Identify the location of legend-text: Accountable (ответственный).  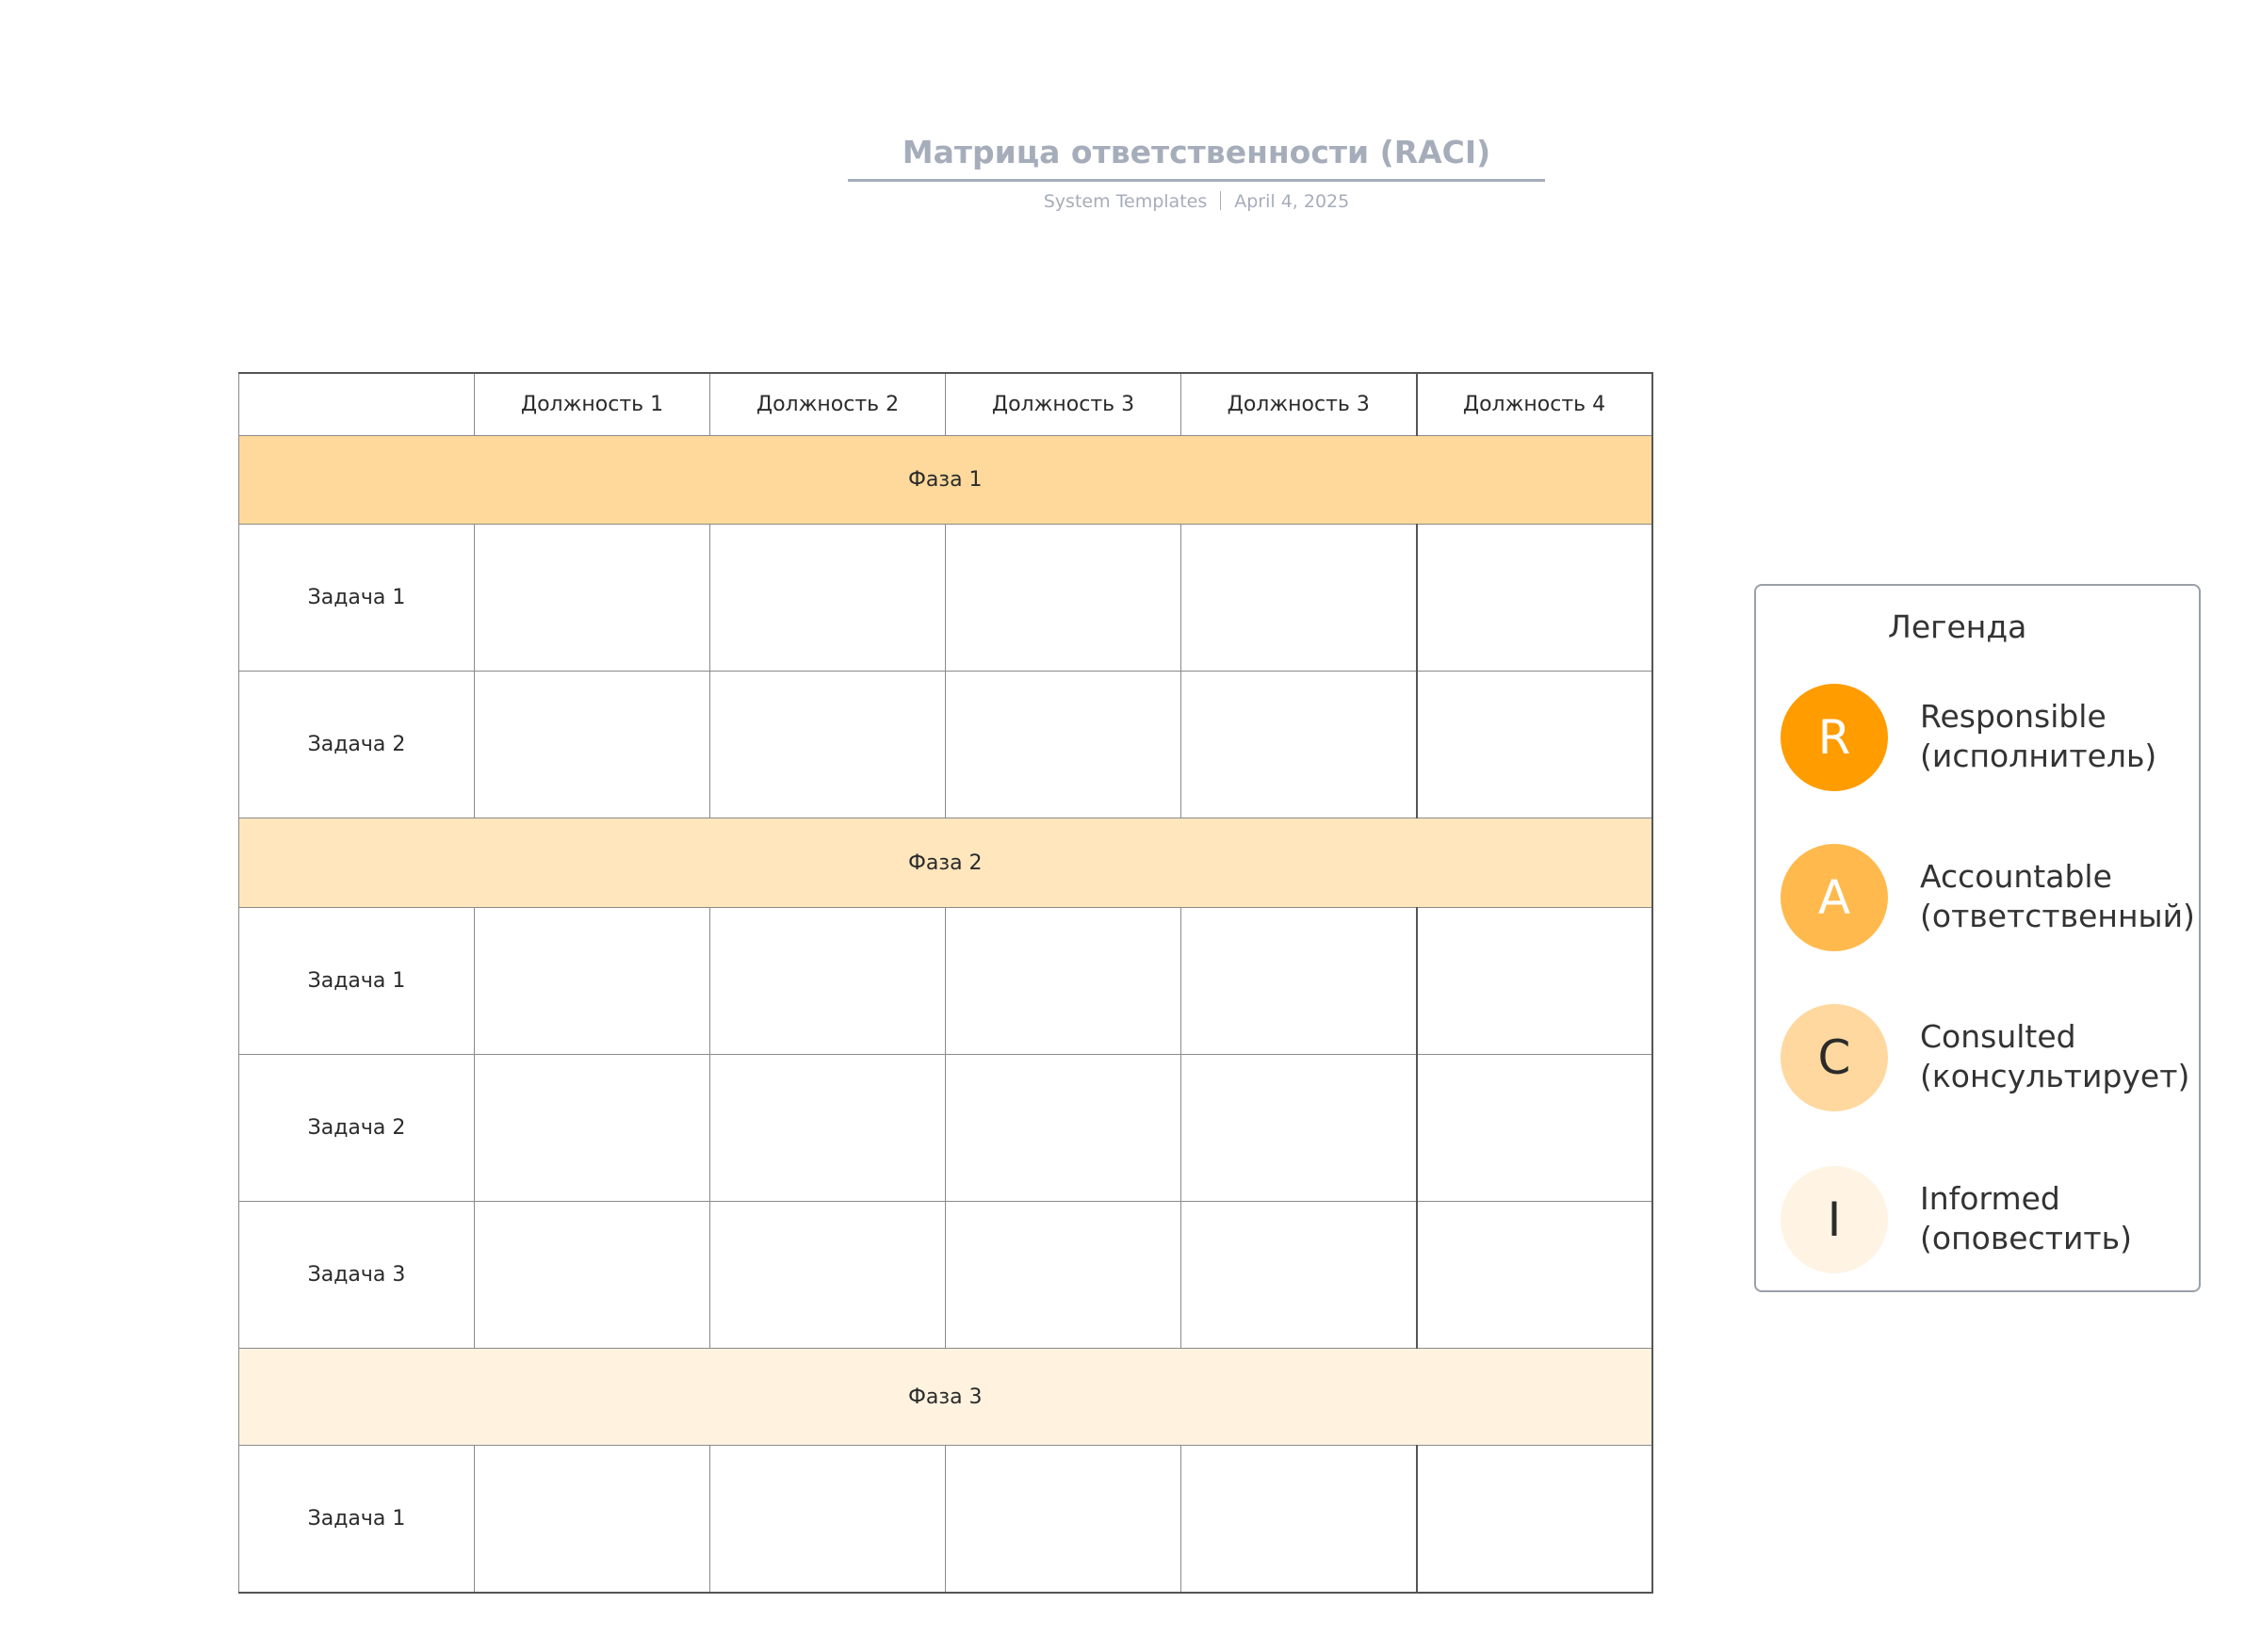
(2057, 897).